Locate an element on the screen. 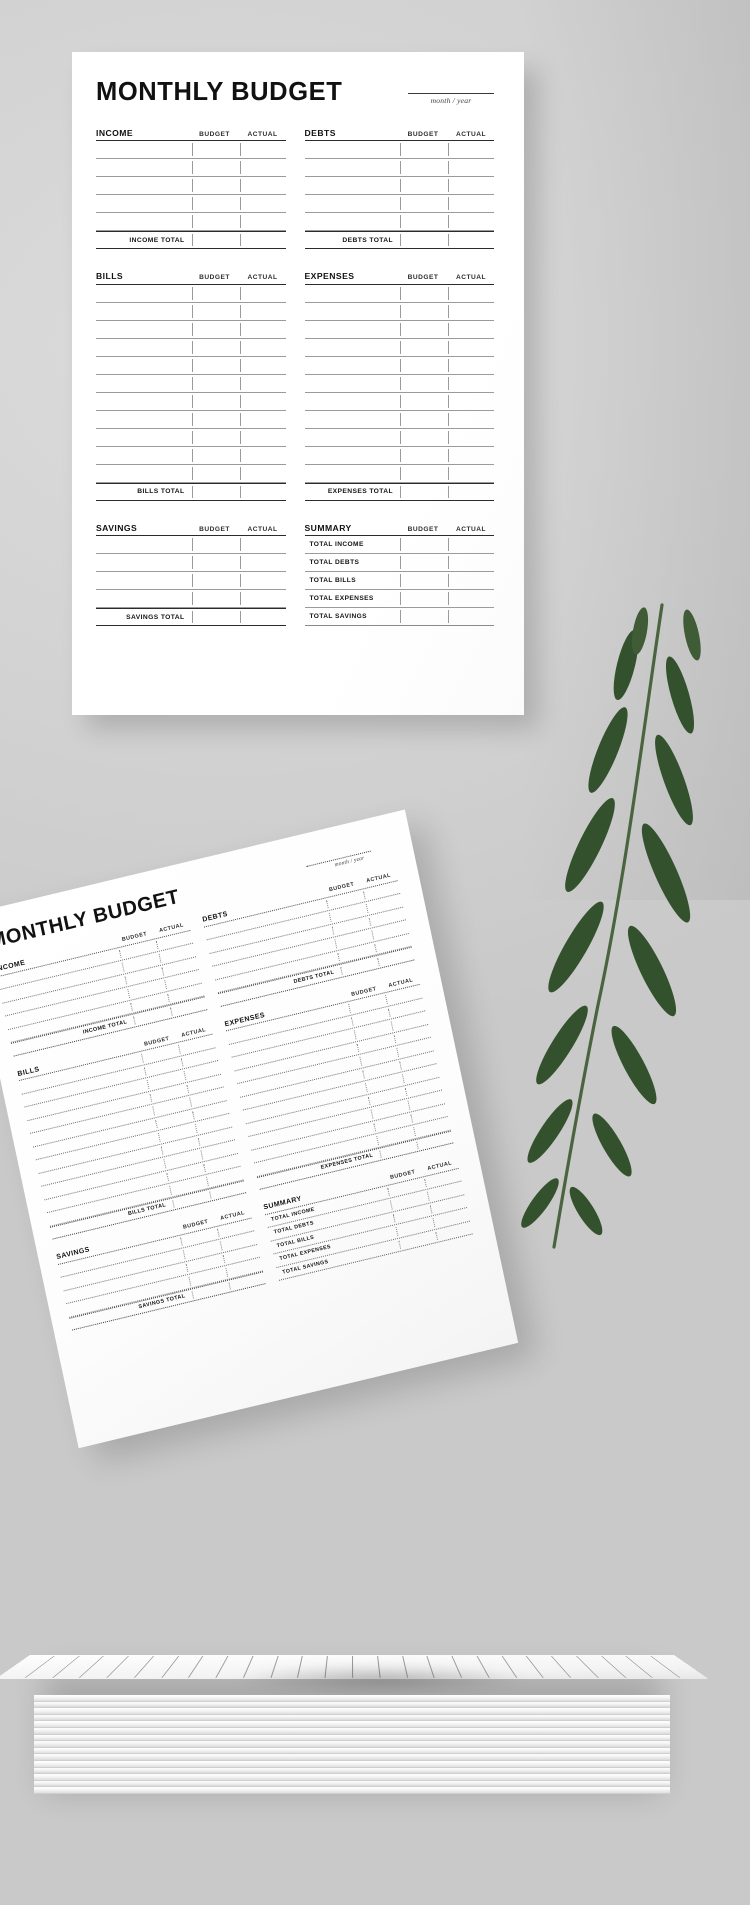 The image size is (750, 1905). summary-row: TOTAL EXPENSES is located at coordinates (399, 599).